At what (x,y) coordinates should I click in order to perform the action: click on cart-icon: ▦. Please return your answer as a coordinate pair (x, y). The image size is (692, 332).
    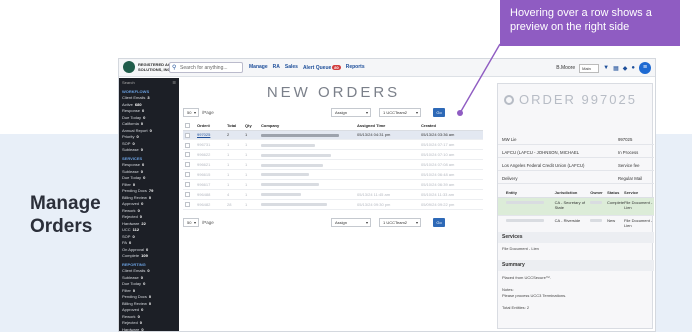
    Looking at the image, I should click on (616, 68).